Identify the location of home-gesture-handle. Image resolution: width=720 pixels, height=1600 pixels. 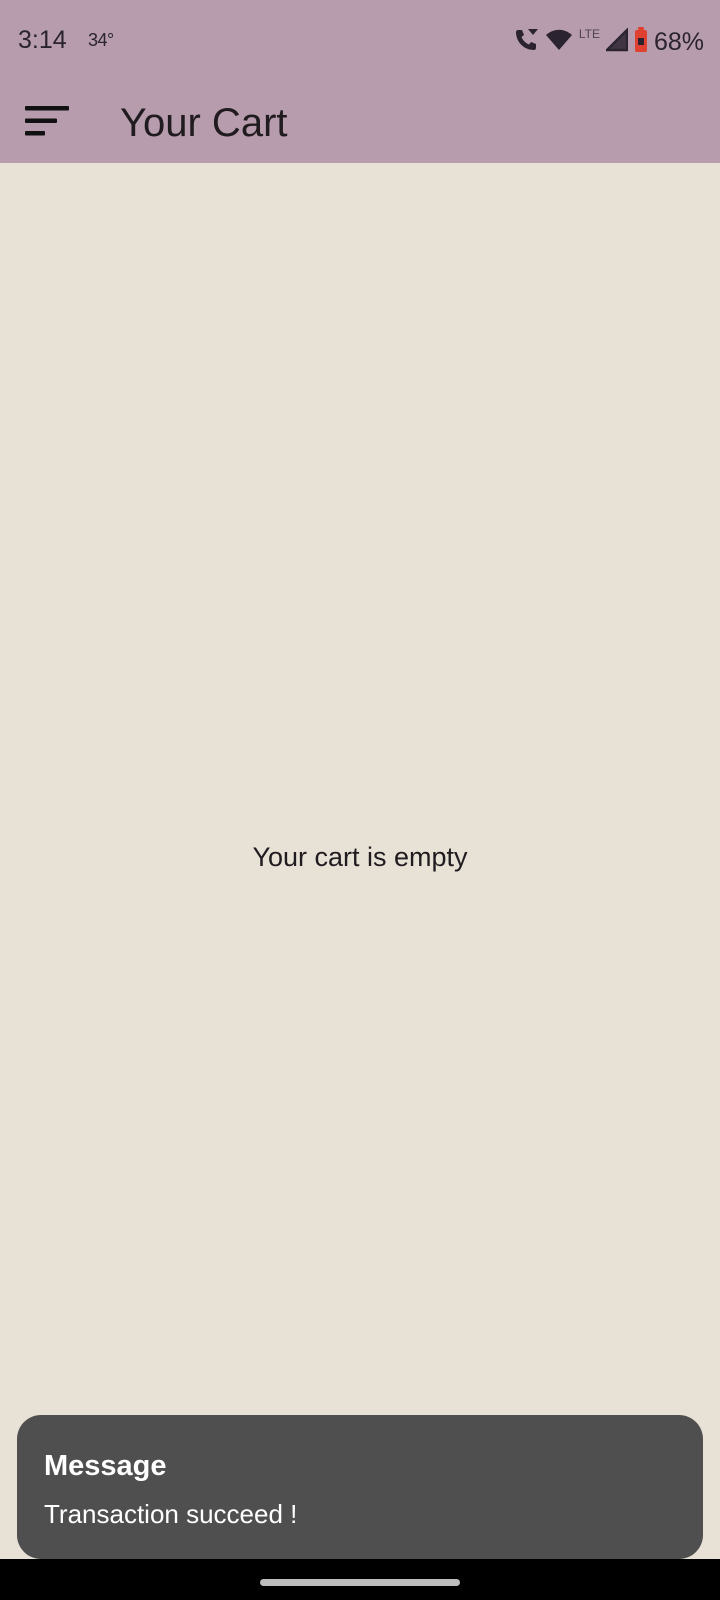
(360, 1582).